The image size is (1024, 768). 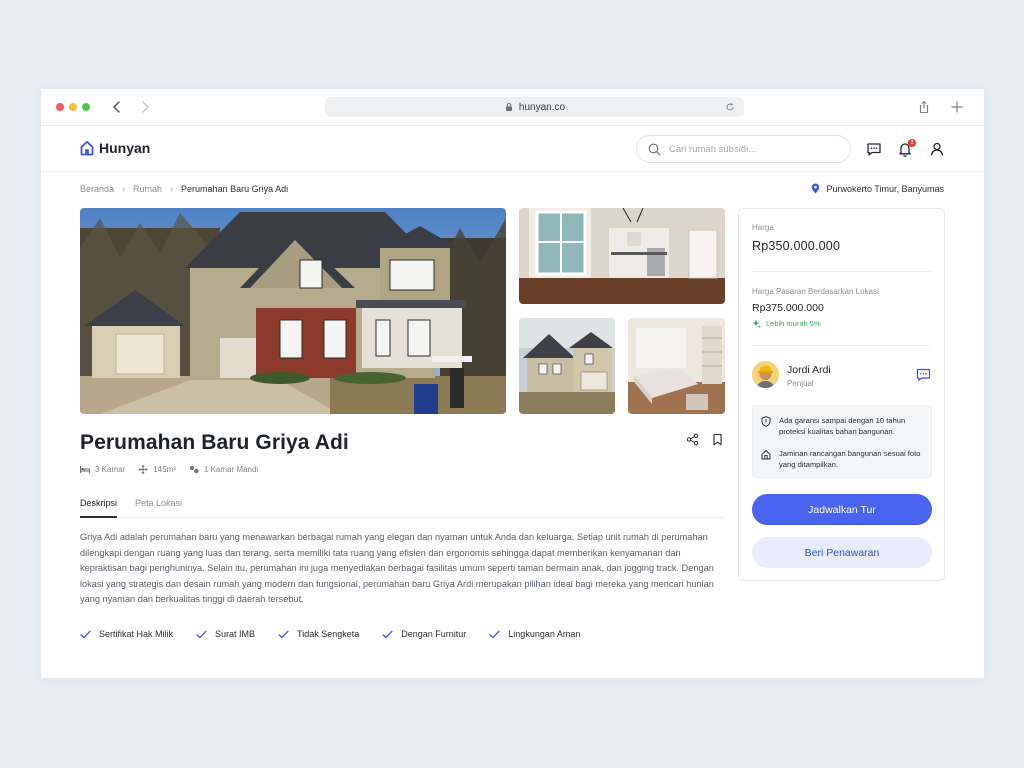 What do you see at coordinates (136, 634) in the screenshot?
I see `feature-label: Sertifikat Hak Milik` at bounding box center [136, 634].